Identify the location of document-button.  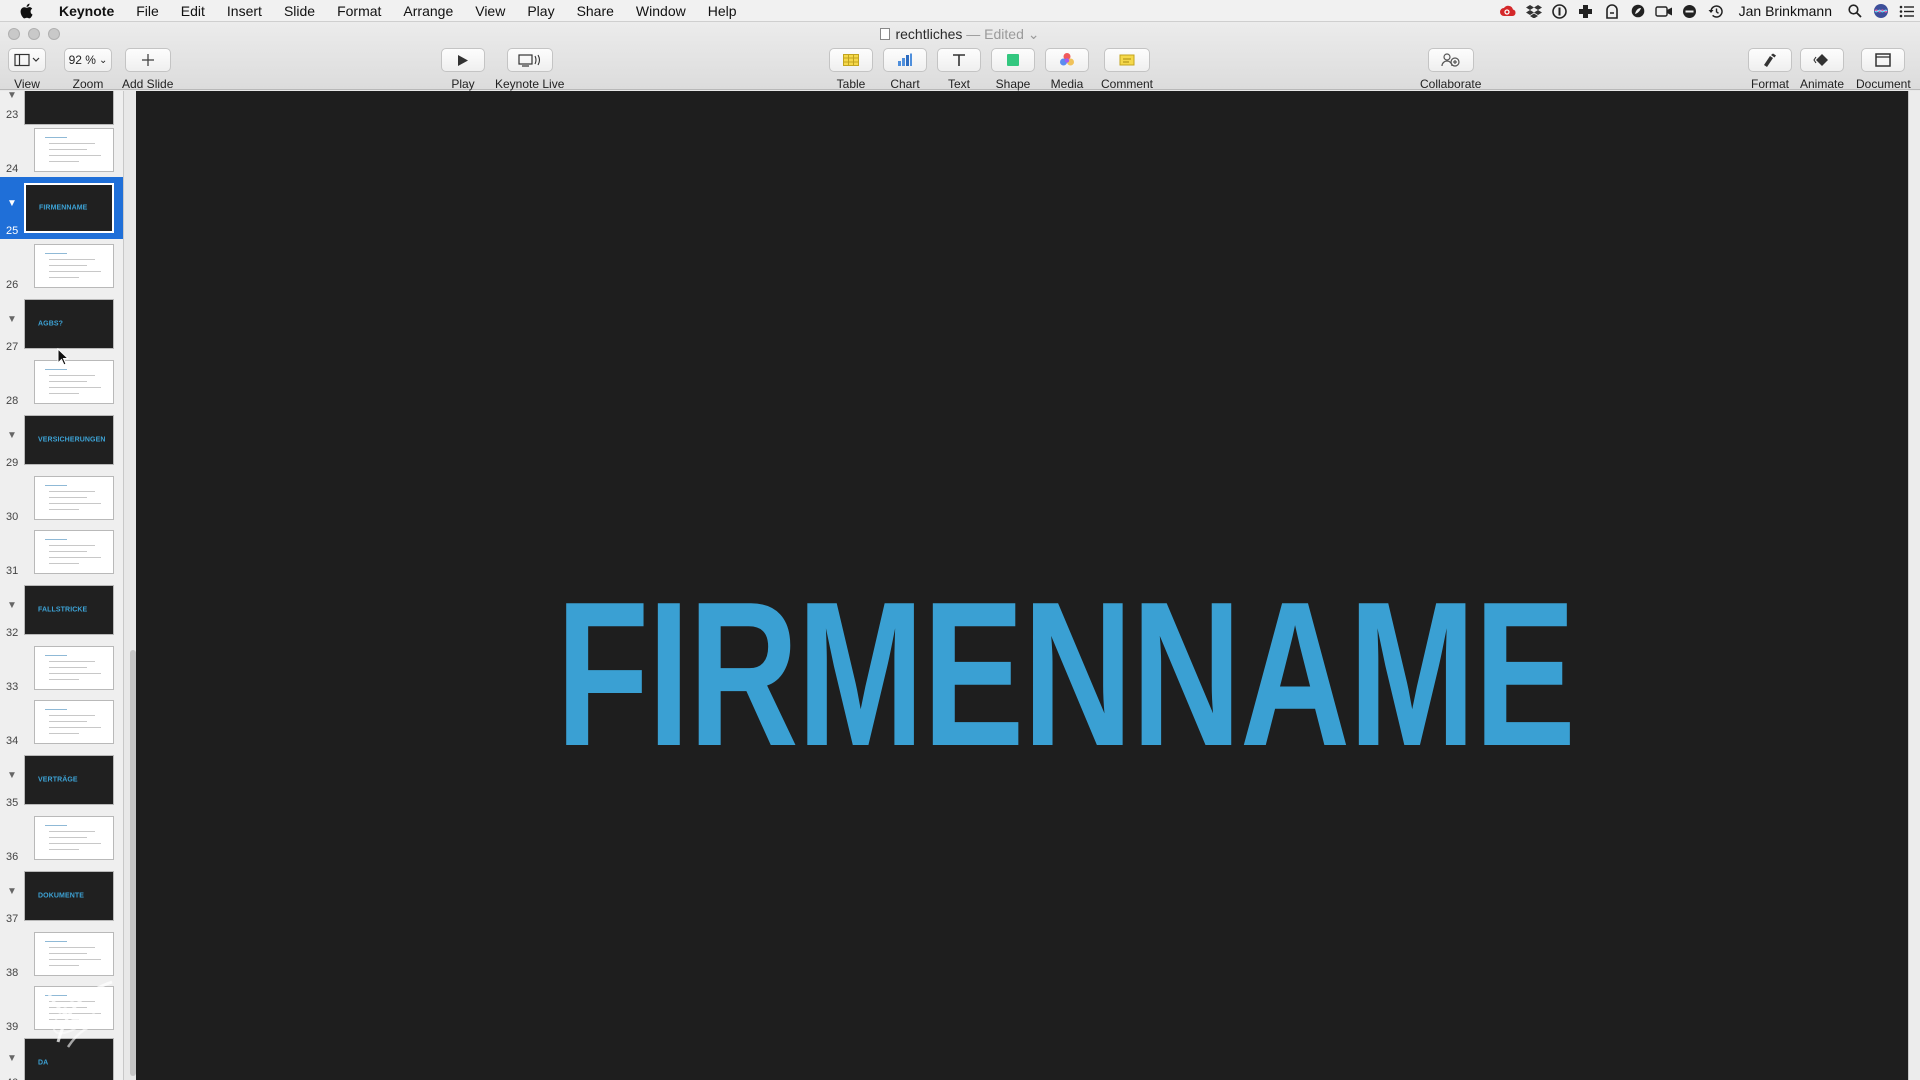
(1883, 60).